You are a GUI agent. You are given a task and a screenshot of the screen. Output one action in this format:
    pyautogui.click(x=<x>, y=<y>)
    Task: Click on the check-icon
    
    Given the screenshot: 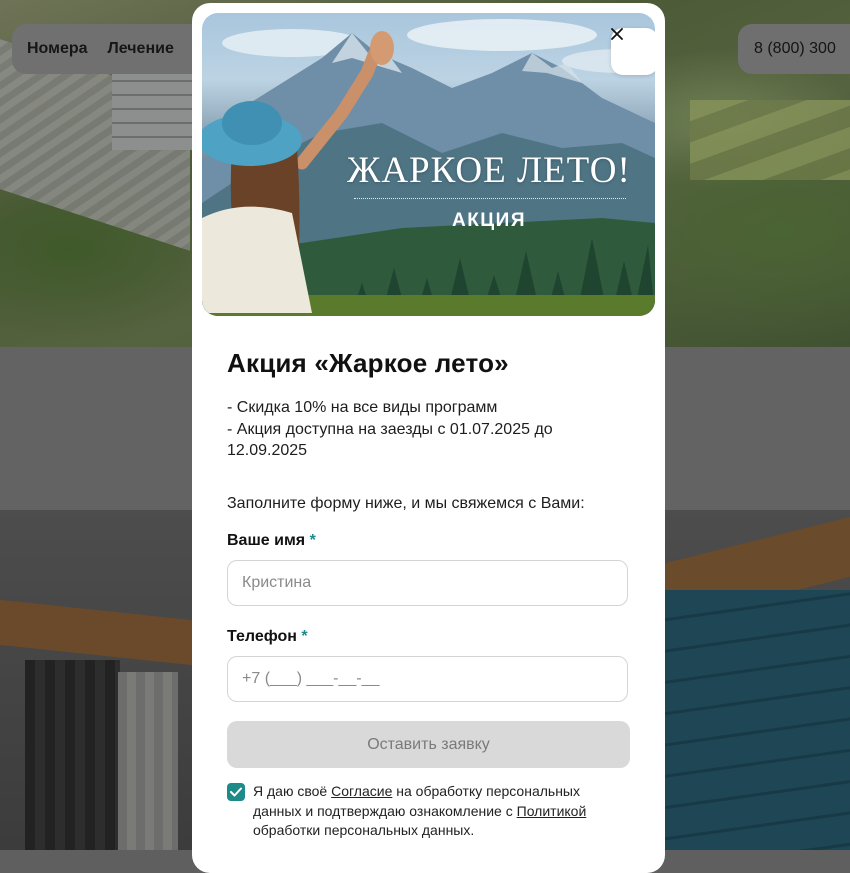 What is the action you would take?
    pyautogui.click(x=236, y=792)
    